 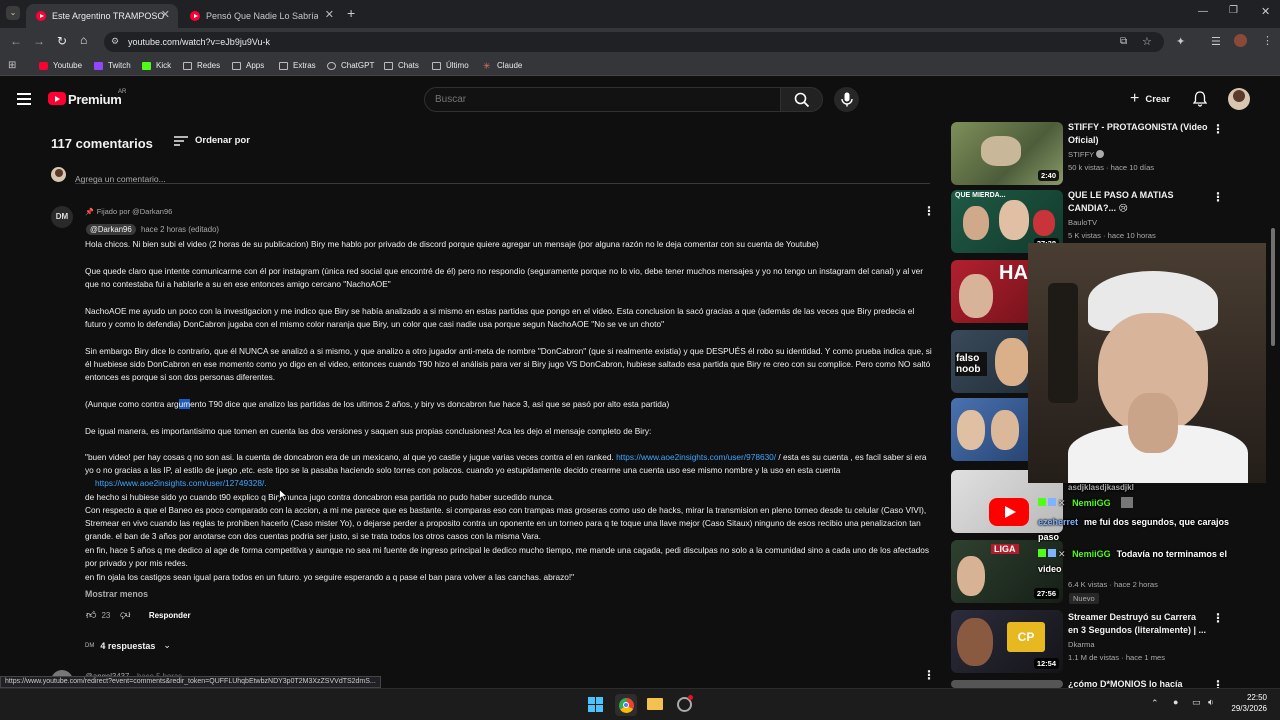 I want to click on search-button, so click(x=801, y=99).